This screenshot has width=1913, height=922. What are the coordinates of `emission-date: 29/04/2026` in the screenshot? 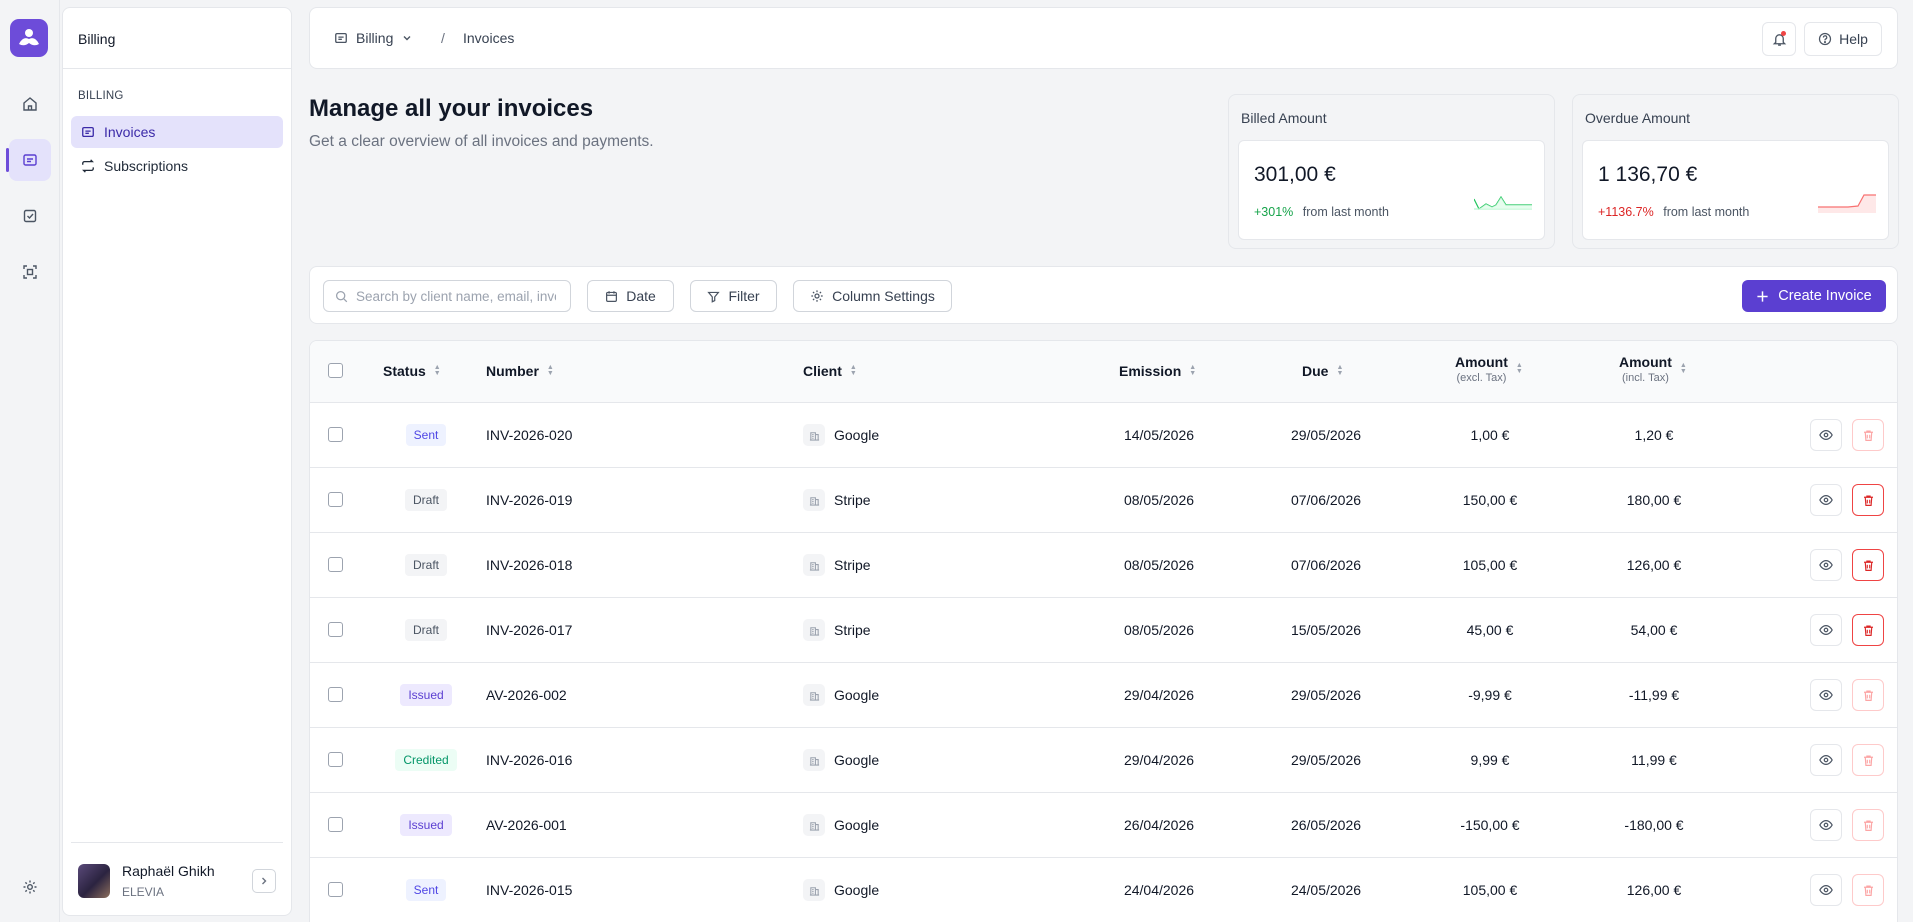 It's located at (1159, 760).